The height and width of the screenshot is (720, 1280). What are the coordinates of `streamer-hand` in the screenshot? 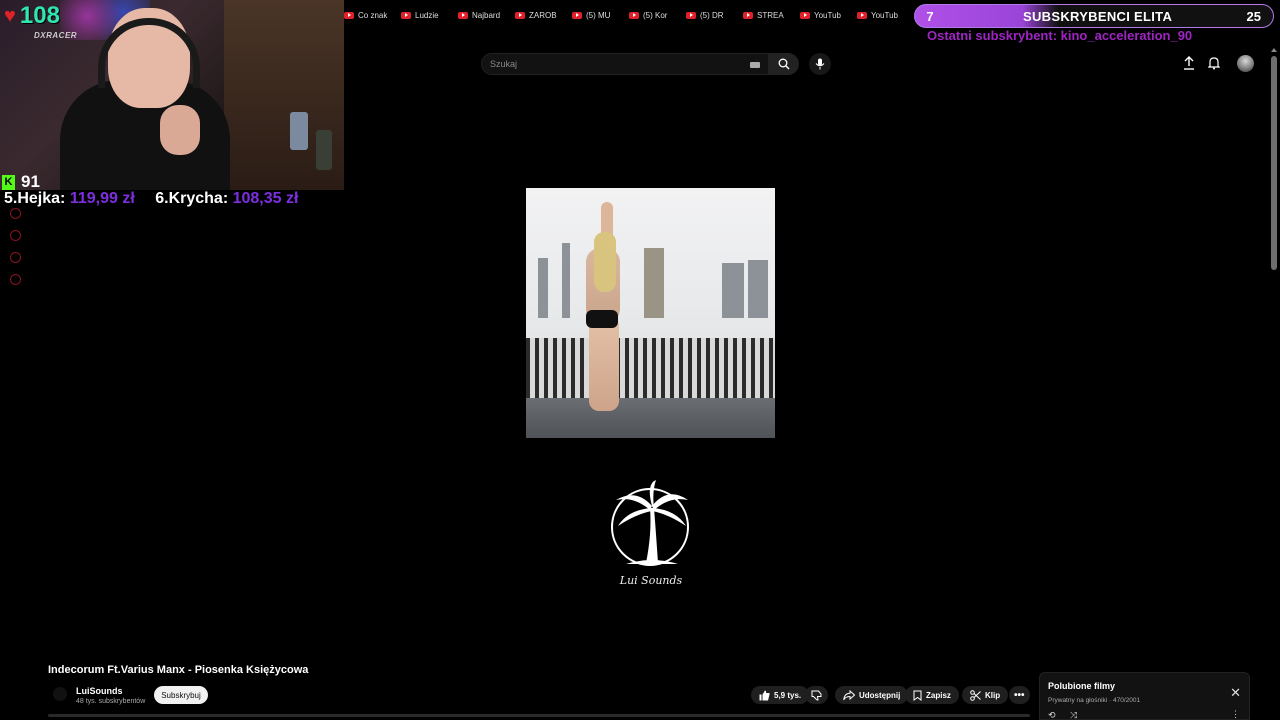 It's located at (180, 130).